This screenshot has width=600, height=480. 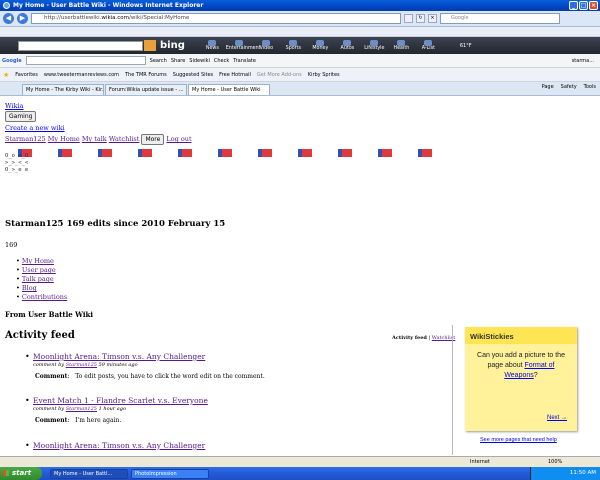 I want to click on menu-talk-page: Talk page, so click(x=38, y=279).